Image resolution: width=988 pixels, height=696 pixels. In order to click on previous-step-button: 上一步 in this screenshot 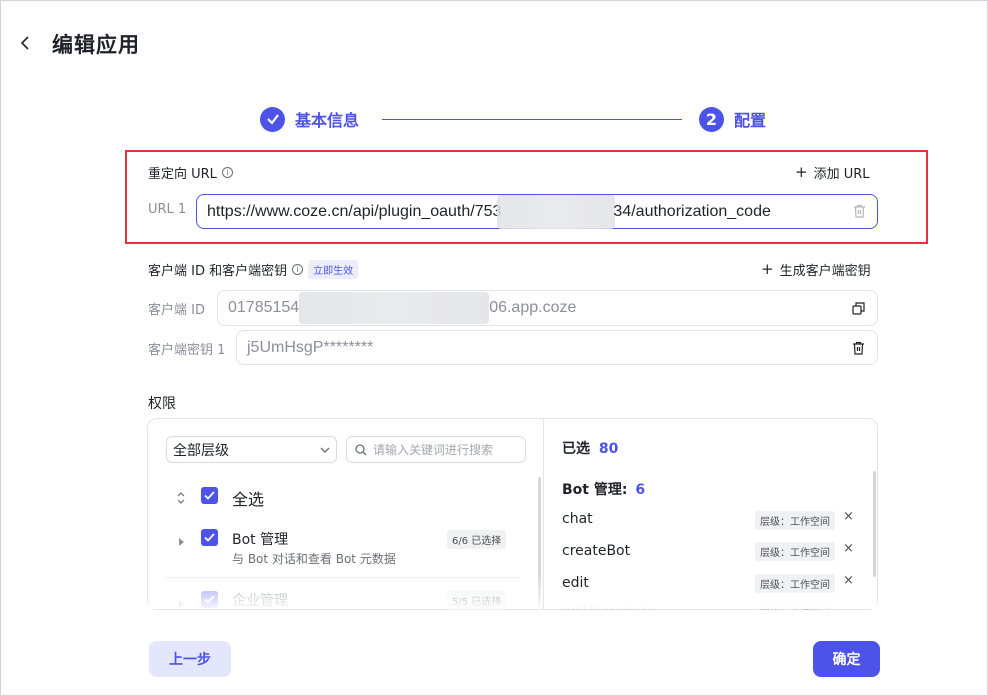, I will do `click(190, 659)`.